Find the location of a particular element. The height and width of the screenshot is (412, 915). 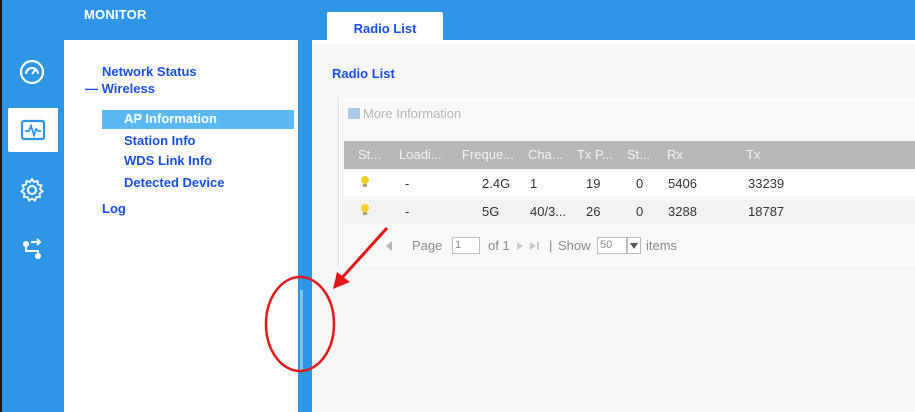

cell-frequency: 5G is located at coordinates (491, 211).